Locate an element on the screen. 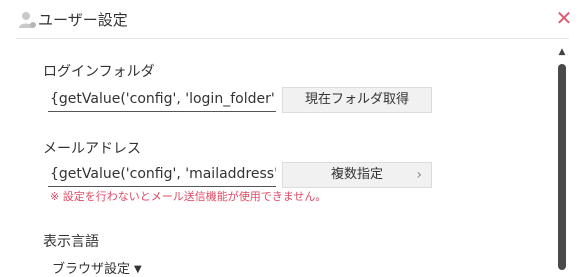 The height and width of the screenshot is (277, 587). login-folder-input: {getValue('config', 'login_folder'} is located at coordinates (162, 100).